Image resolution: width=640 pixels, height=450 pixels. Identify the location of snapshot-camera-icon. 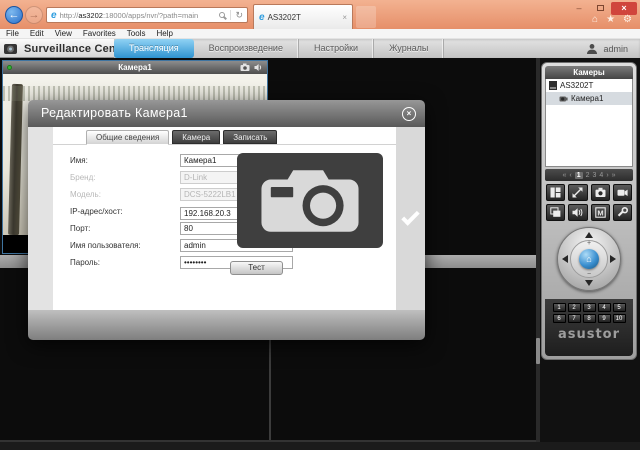
(600, 192).